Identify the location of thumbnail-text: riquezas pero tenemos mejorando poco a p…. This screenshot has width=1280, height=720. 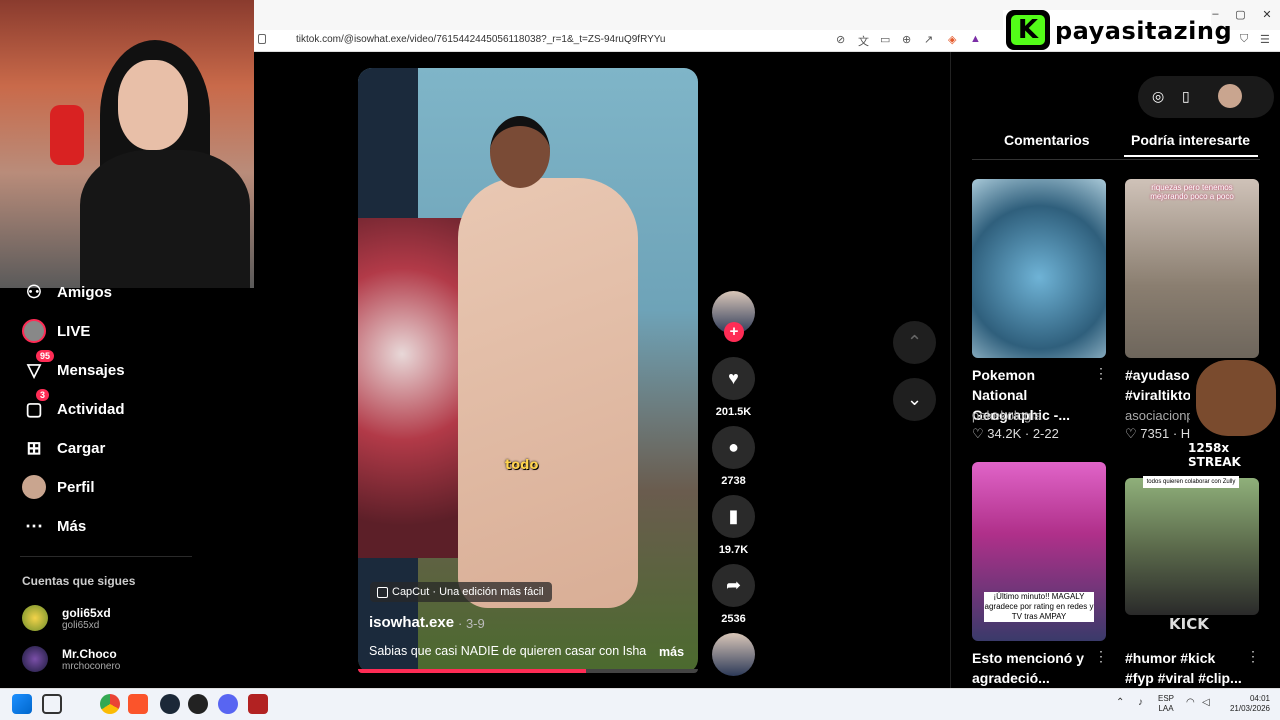
(1192, 192).